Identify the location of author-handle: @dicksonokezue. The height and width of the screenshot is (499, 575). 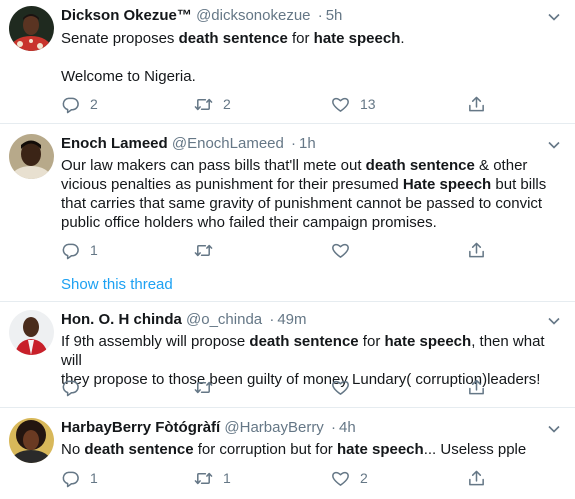
(253, 15).